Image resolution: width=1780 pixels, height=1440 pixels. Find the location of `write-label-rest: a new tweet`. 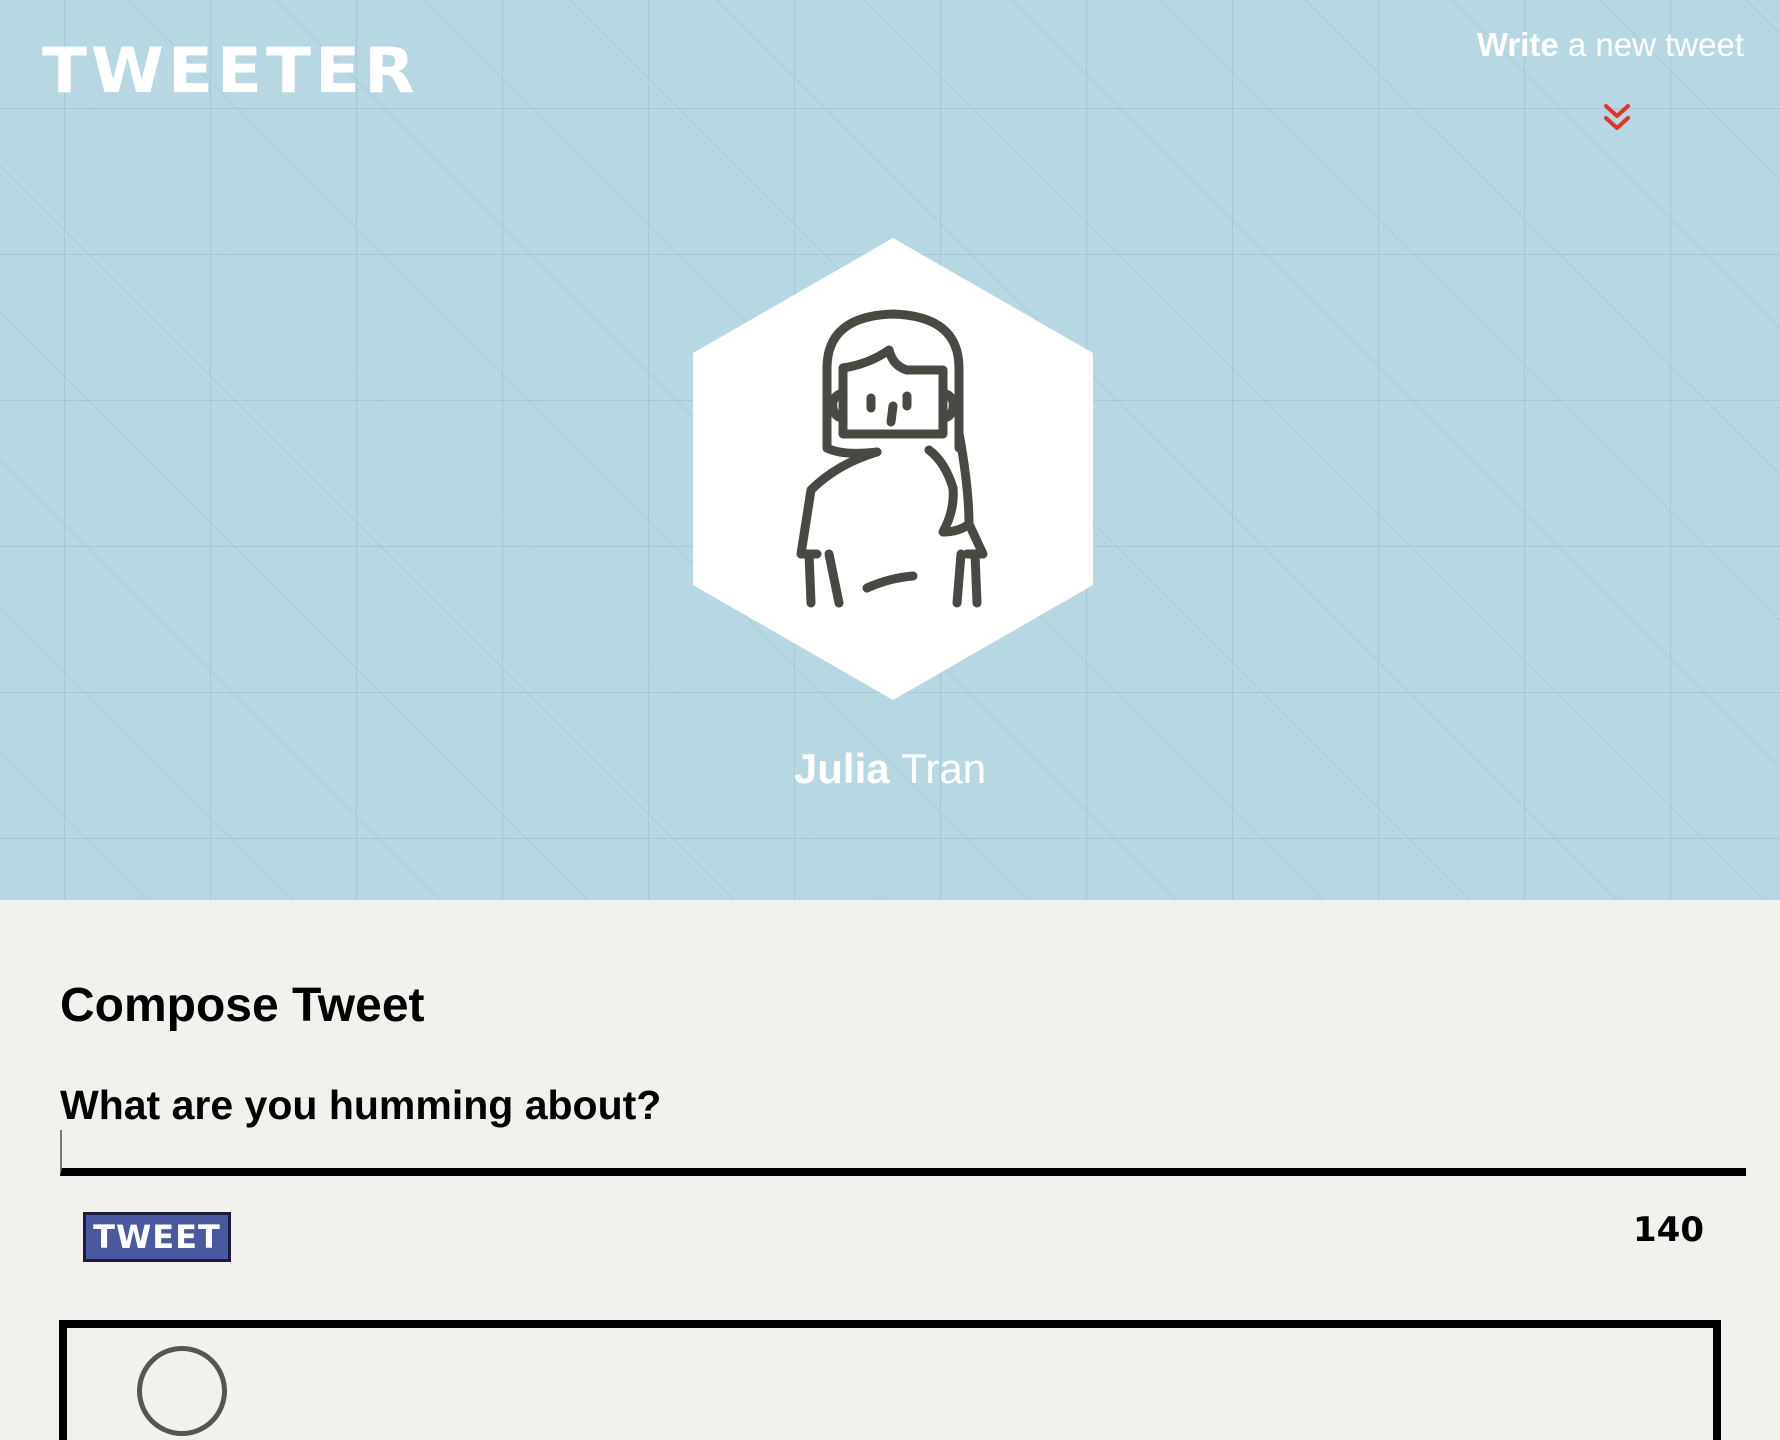

write-label-rest: a new tweet is located at coordinates (1651, 44).